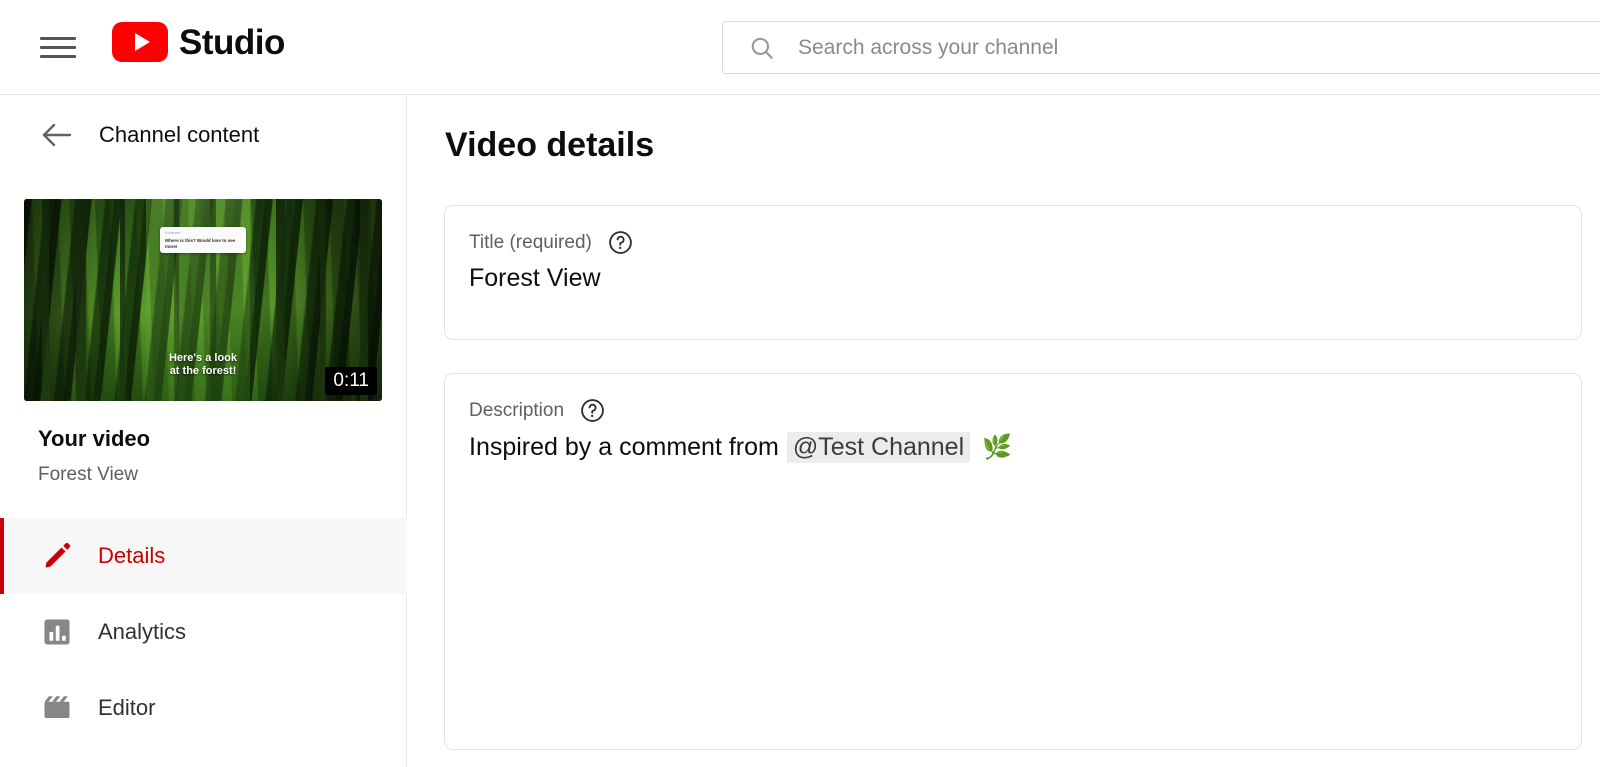  What do you see at coordinates (203, 556) in the screenshot?
I see `sidebar-item-details: Details` at bounding box center [203, 556].